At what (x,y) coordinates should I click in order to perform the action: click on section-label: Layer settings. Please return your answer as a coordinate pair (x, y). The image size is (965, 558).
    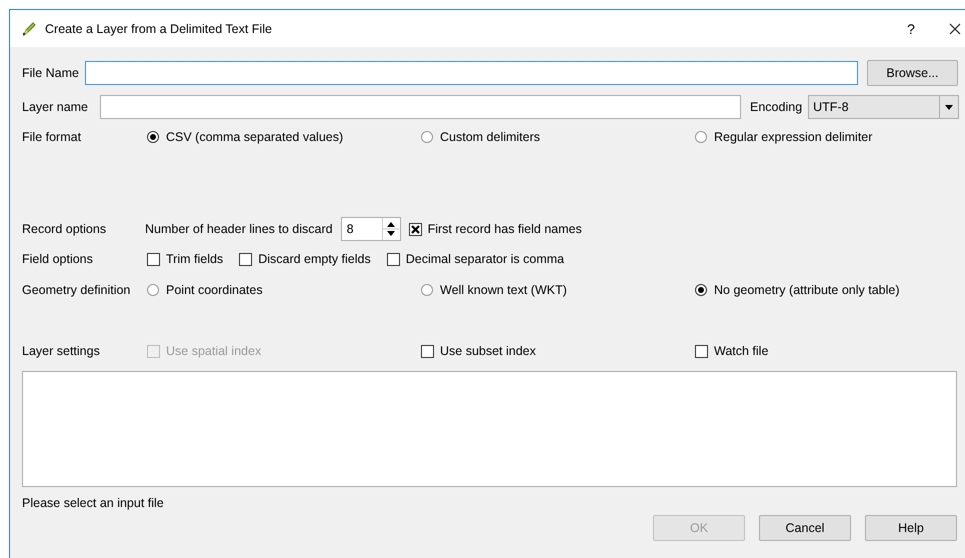
    Looking at the image, I should click on (61, 351).